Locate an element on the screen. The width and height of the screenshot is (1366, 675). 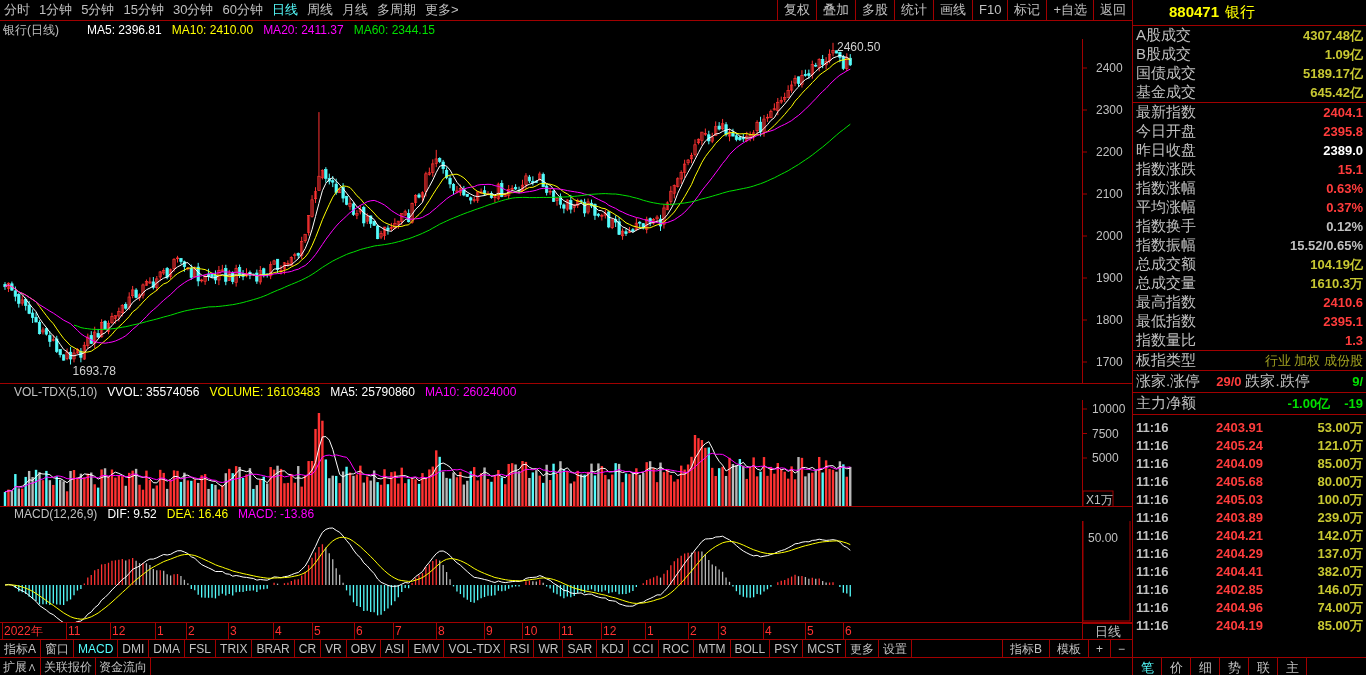
period-tab: 1分钟 is located at coordinates (56, 10).